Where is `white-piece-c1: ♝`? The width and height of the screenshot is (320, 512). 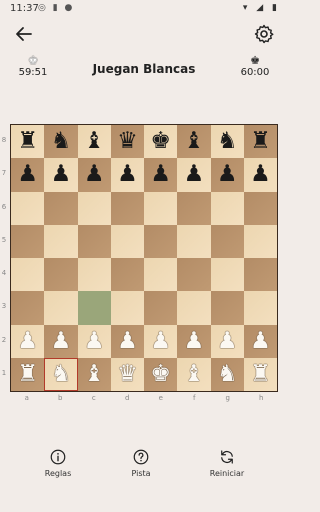
white-piece-c1: ♝ is located at coordinates (94, 374).